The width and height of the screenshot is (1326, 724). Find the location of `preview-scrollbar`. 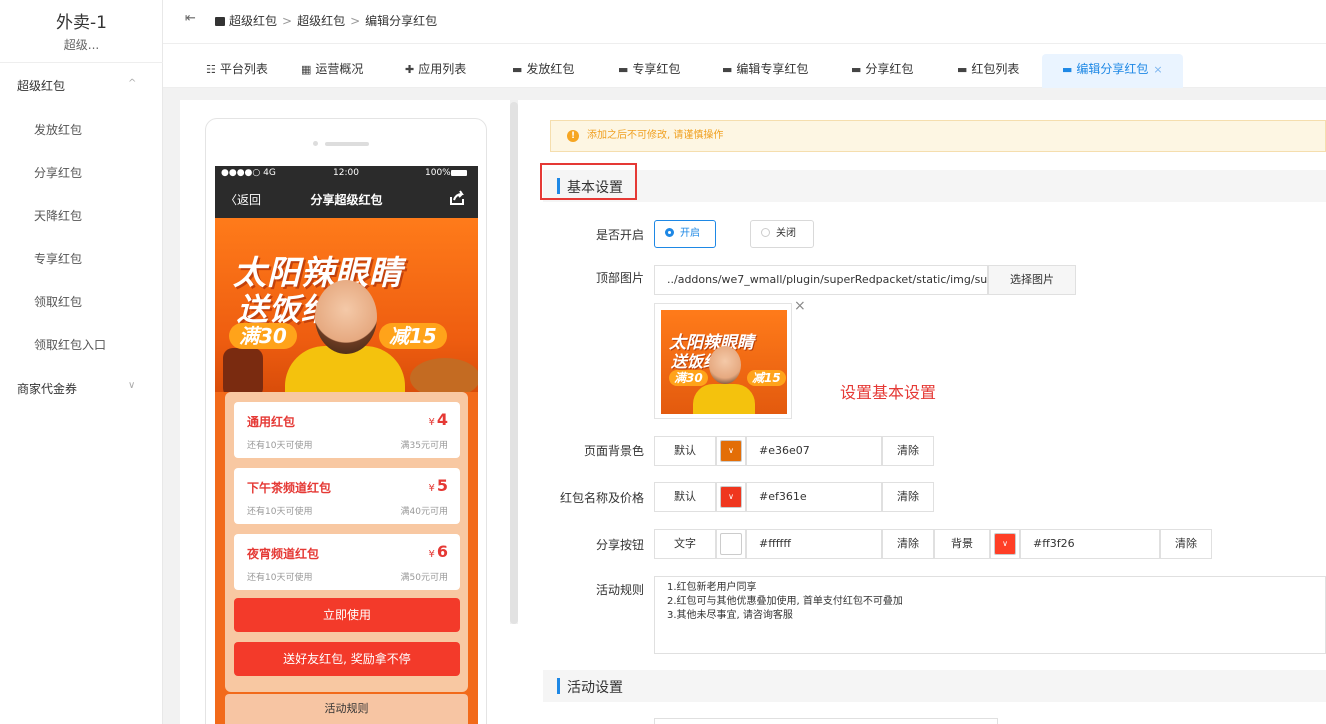

preview-scrollbar is located at coordinates (514, 363).